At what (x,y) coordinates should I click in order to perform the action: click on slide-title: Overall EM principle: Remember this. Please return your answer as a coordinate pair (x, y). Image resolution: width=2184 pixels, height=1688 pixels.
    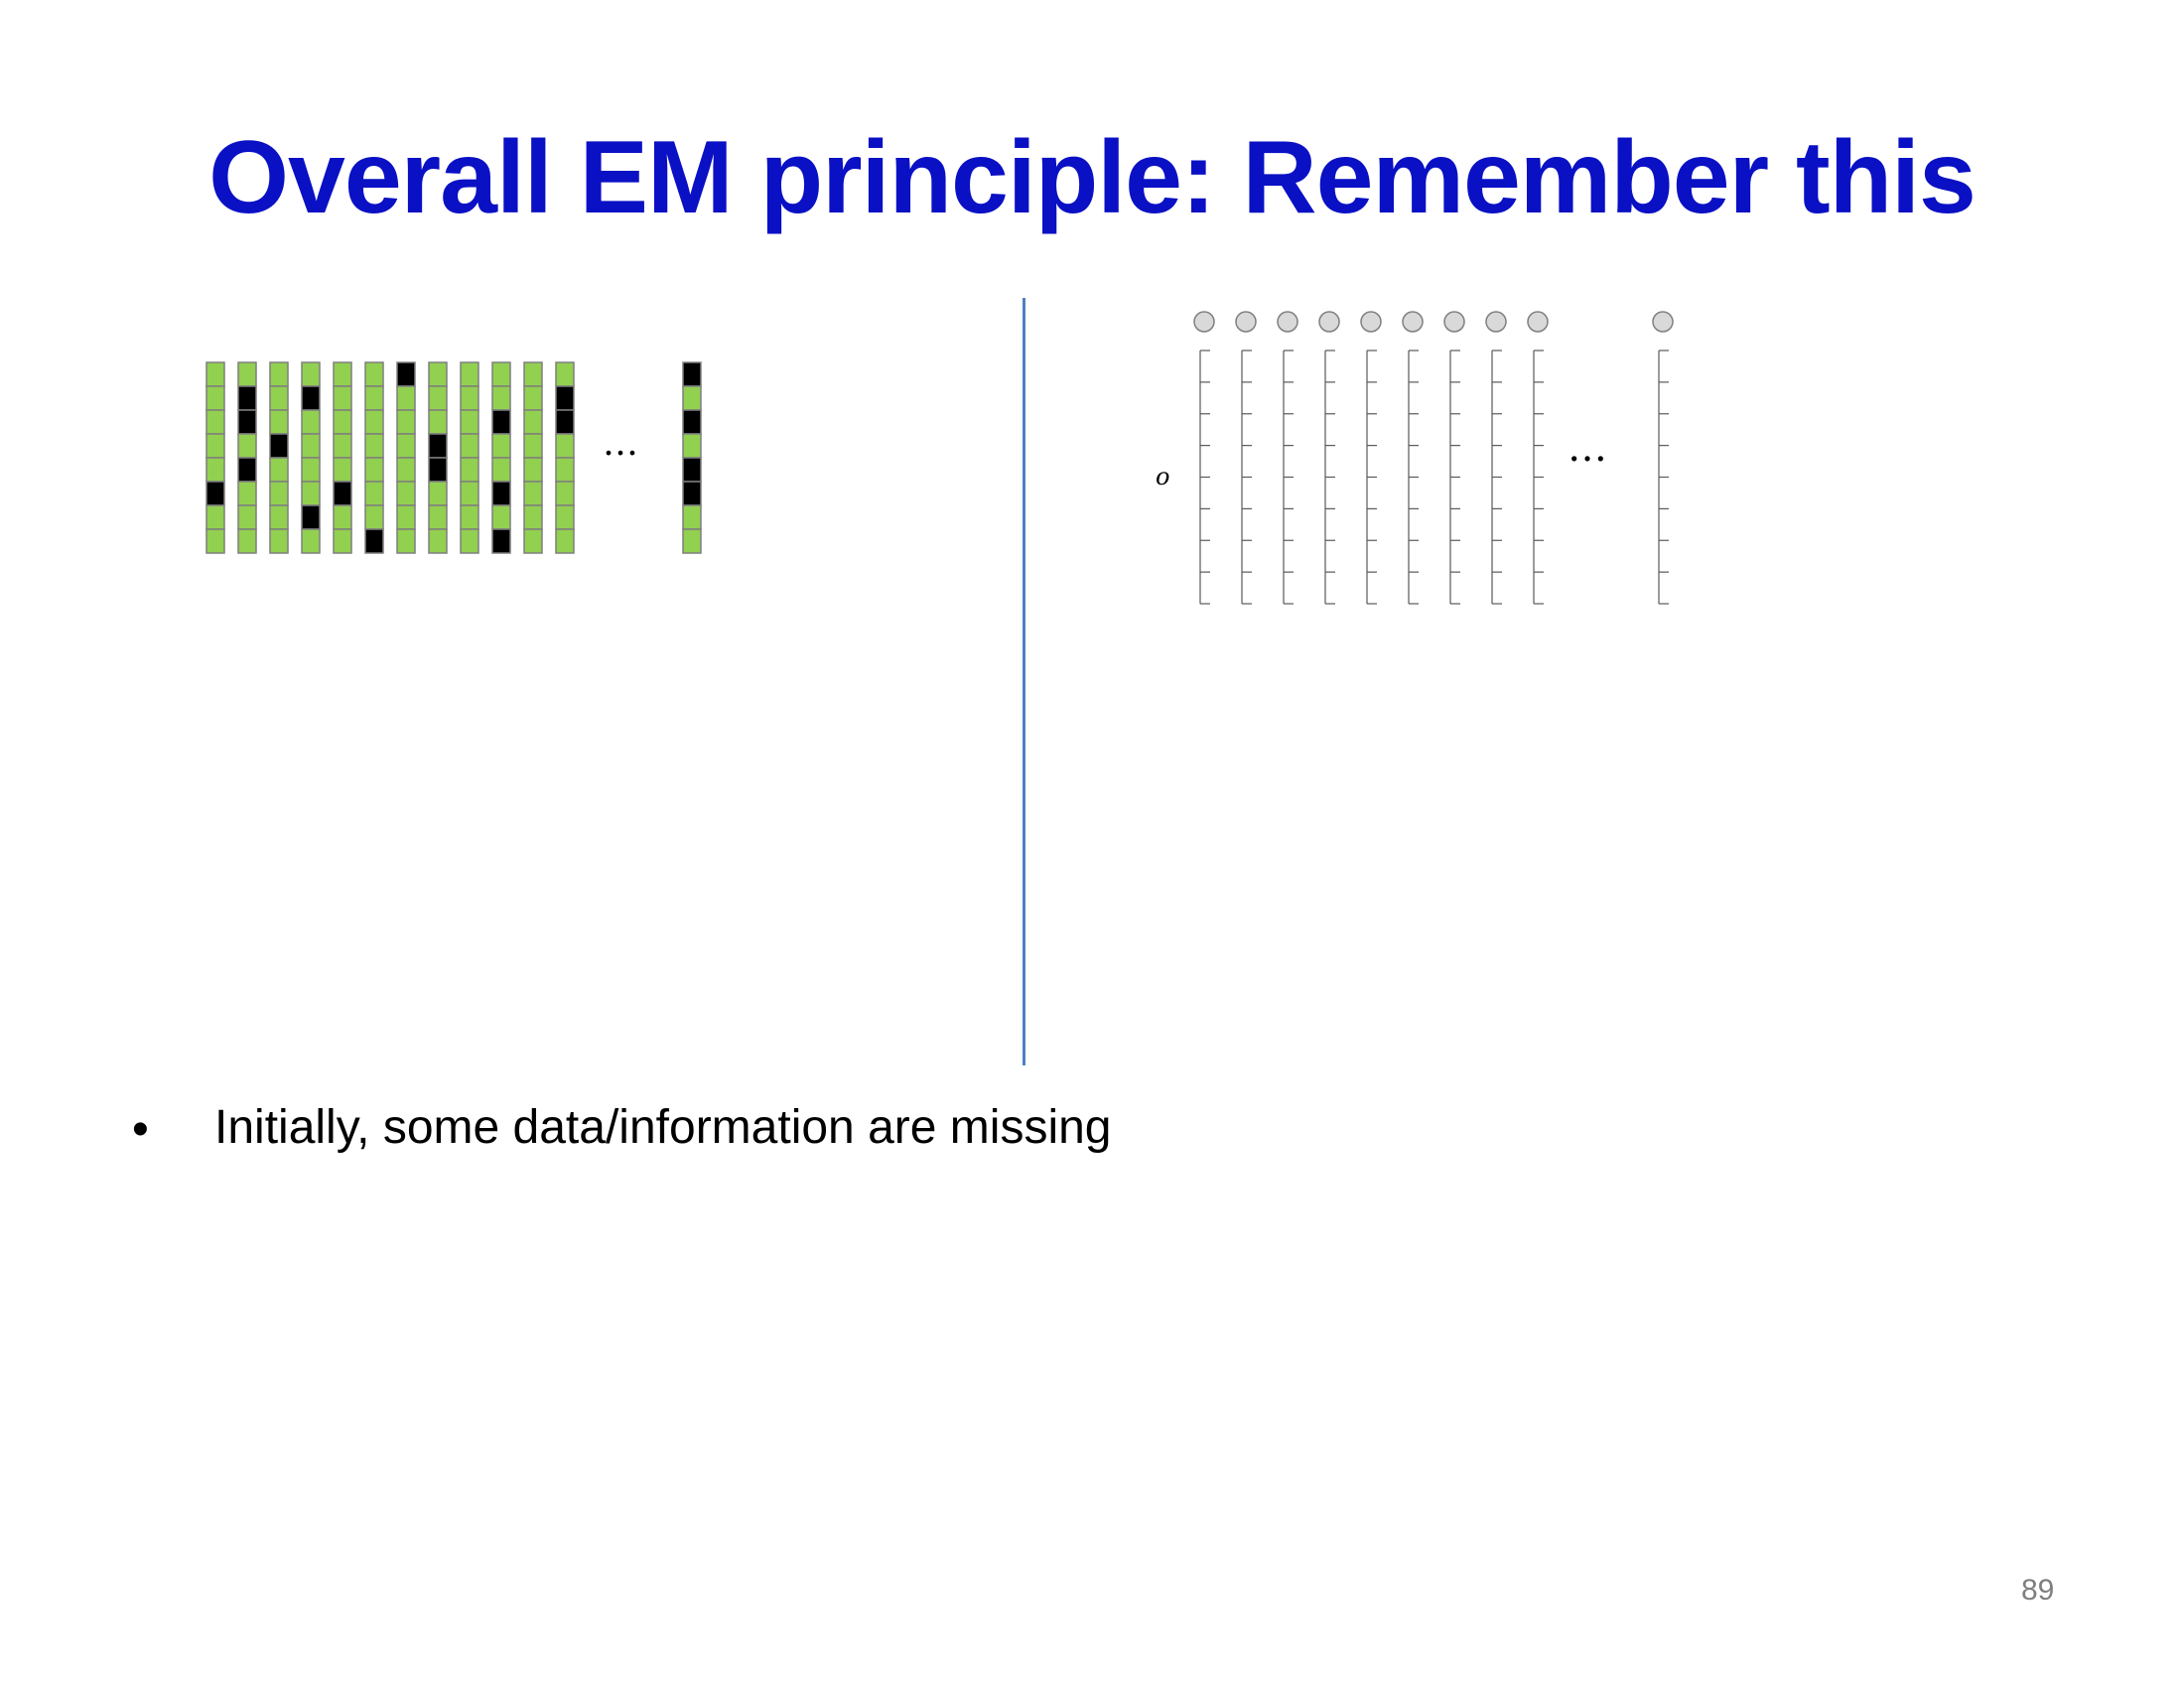
    Looking at the image, I should click on (1092, 177).